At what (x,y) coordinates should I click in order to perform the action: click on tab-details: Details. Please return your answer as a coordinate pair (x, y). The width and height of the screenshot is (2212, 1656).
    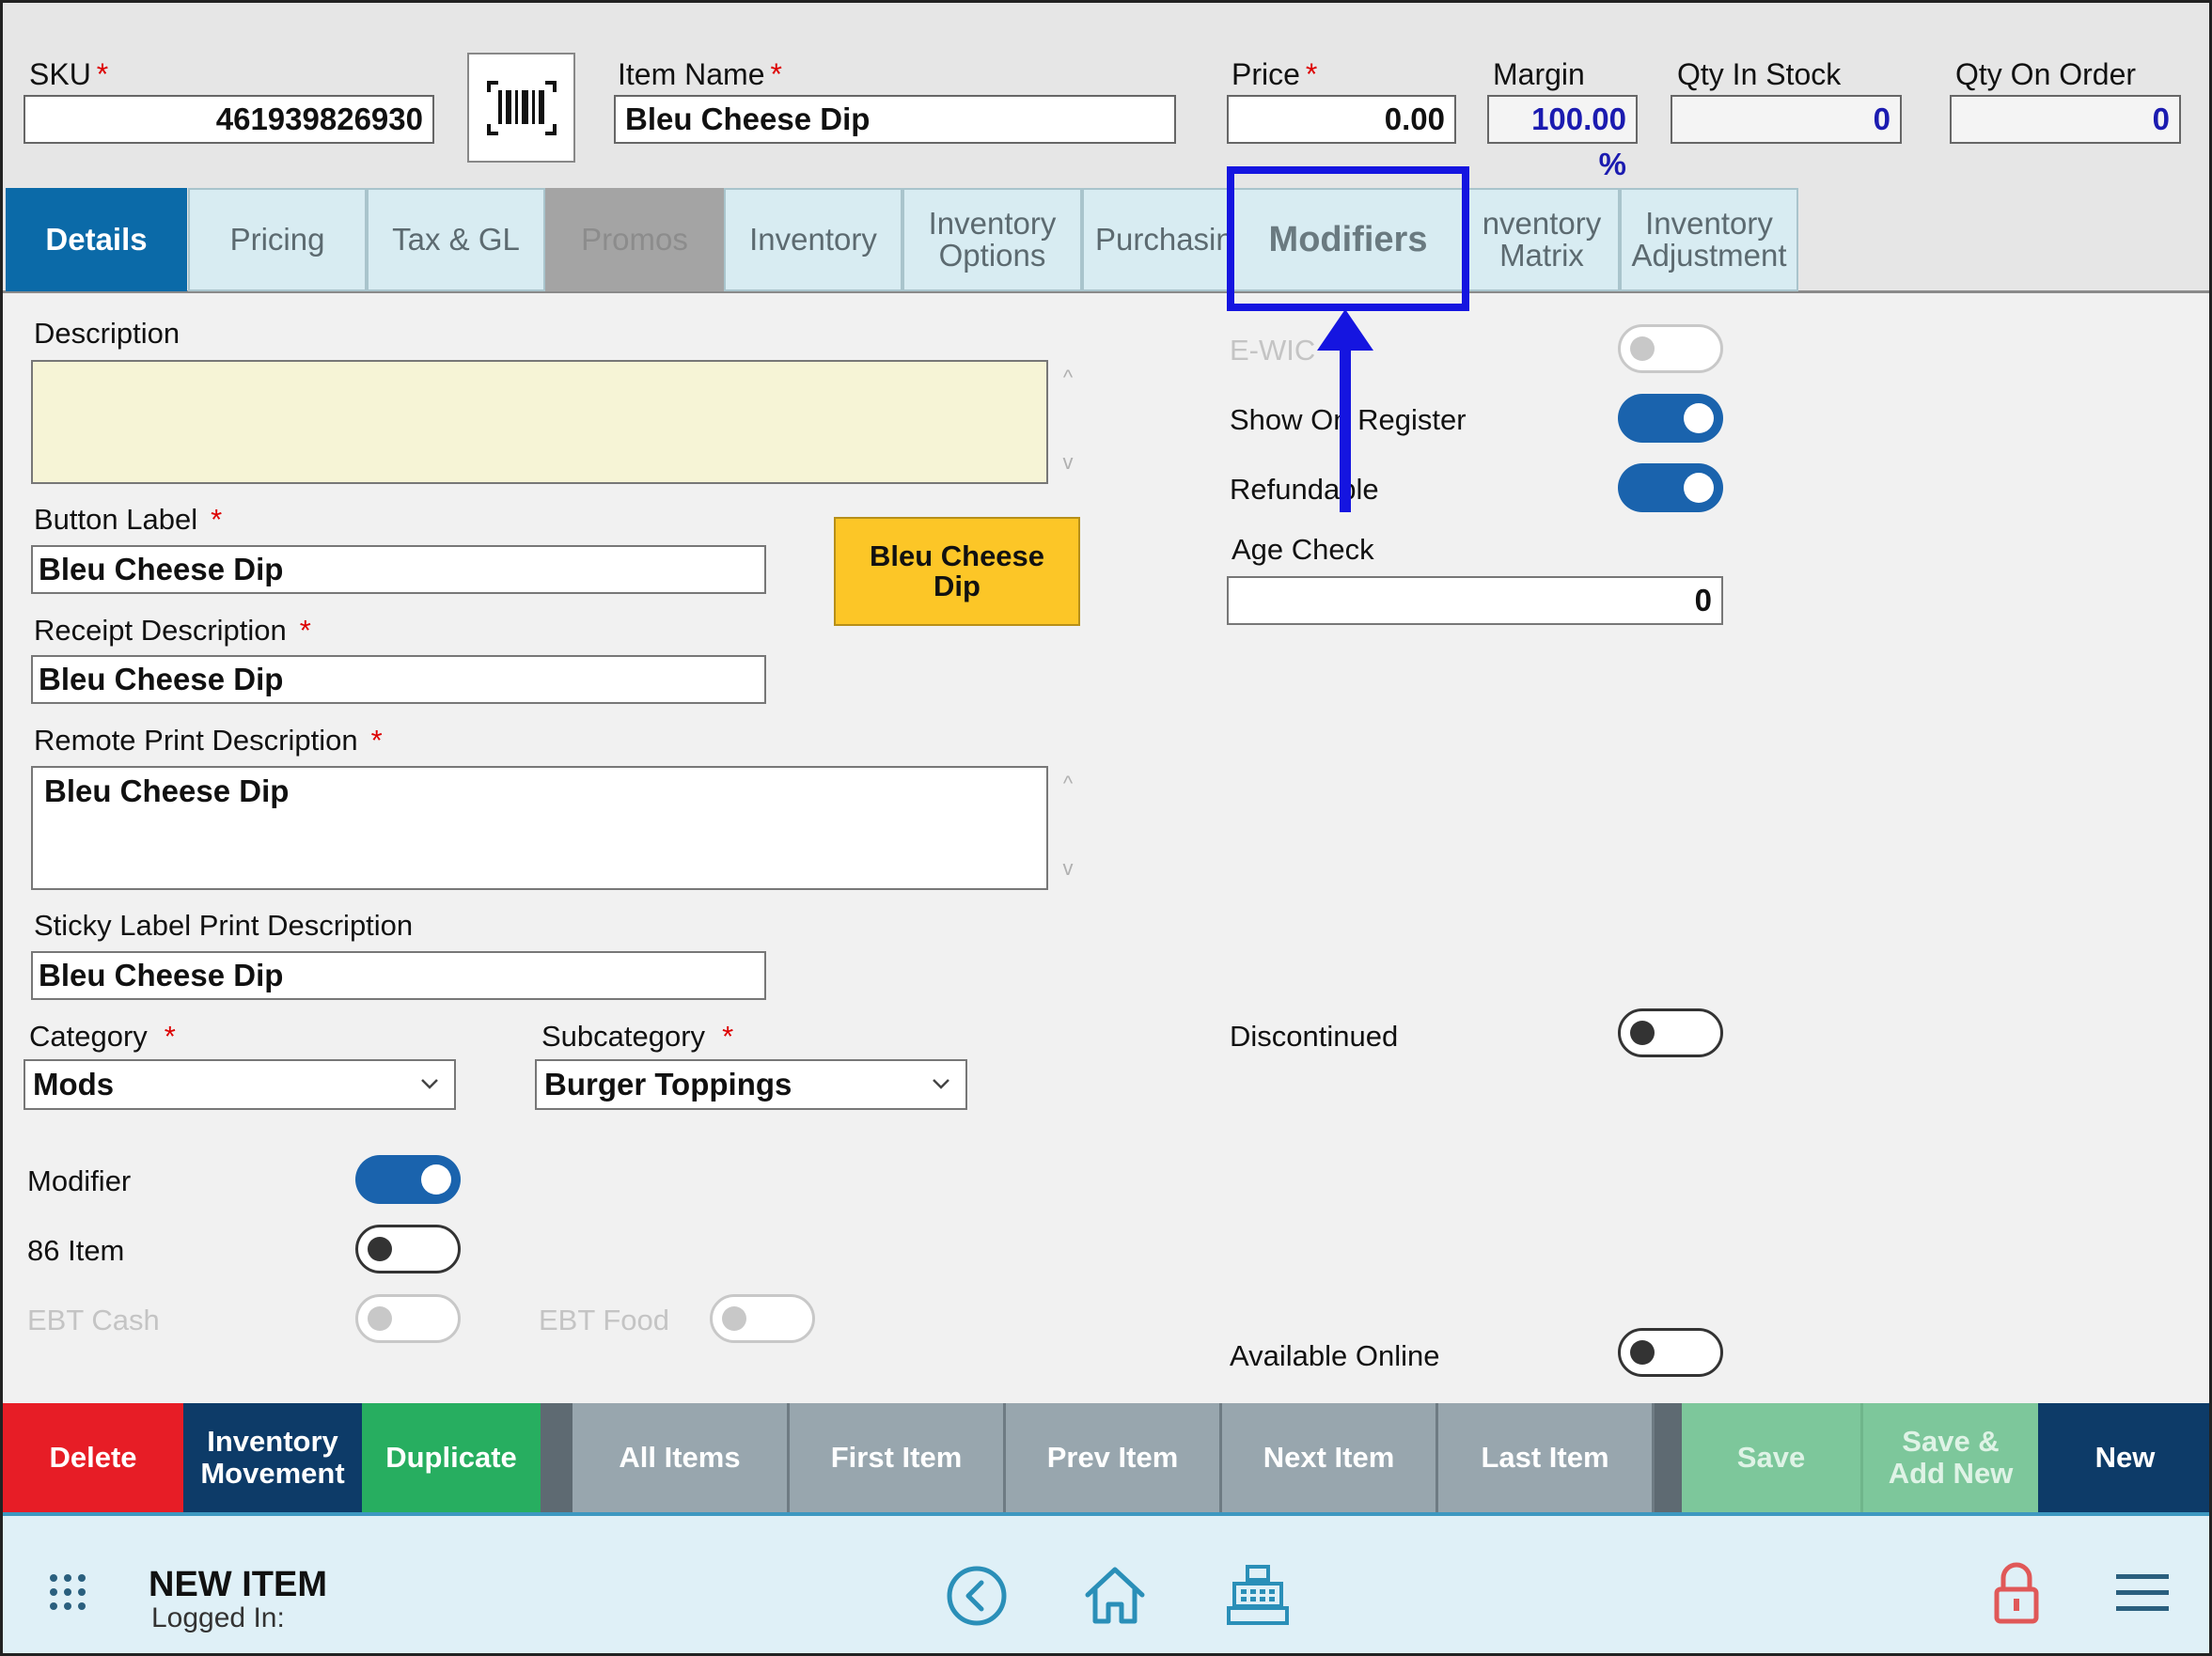
    Looking at the image, I should click on (96, 240).